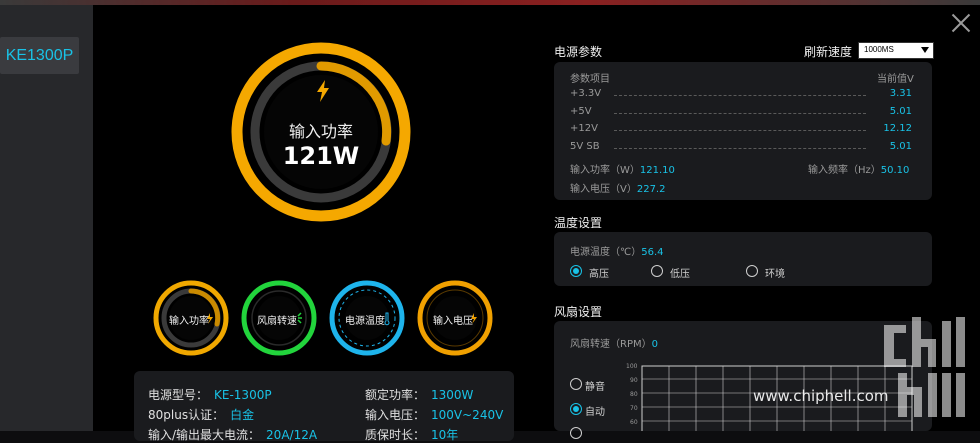 The height and width of the screenshot is (443, 980). What do you see at coordinates (586, 93) in the screenshot?
I see `param-name: +3.3V` at bounding box center [586, 93].